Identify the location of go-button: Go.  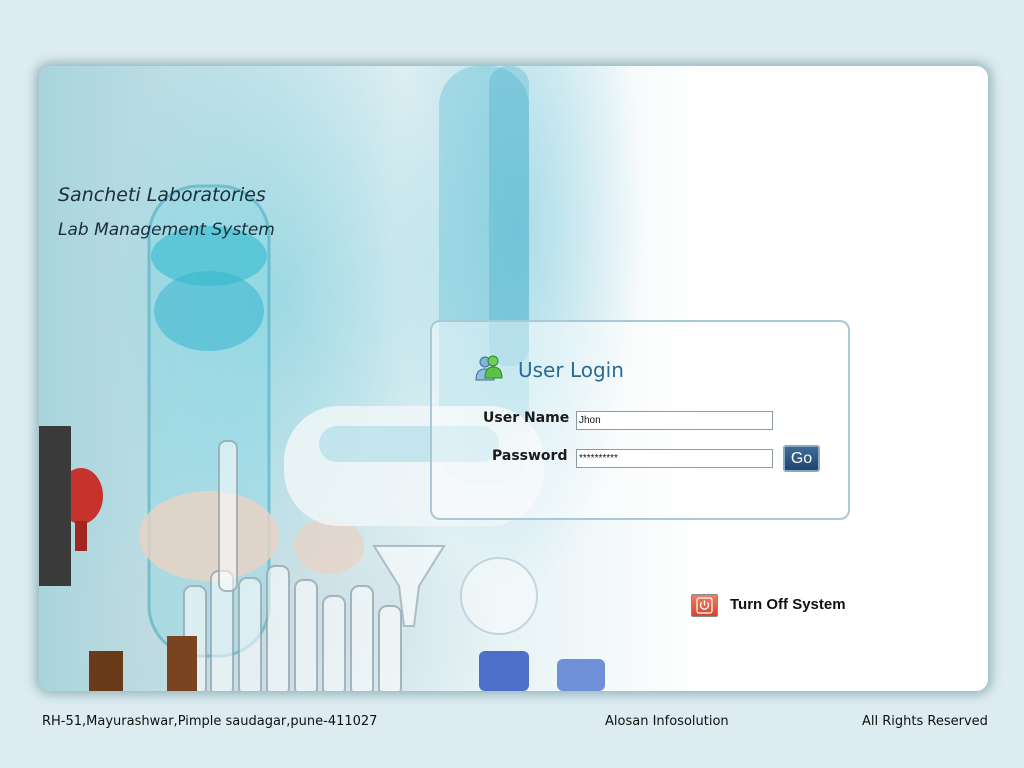
(801, 458).